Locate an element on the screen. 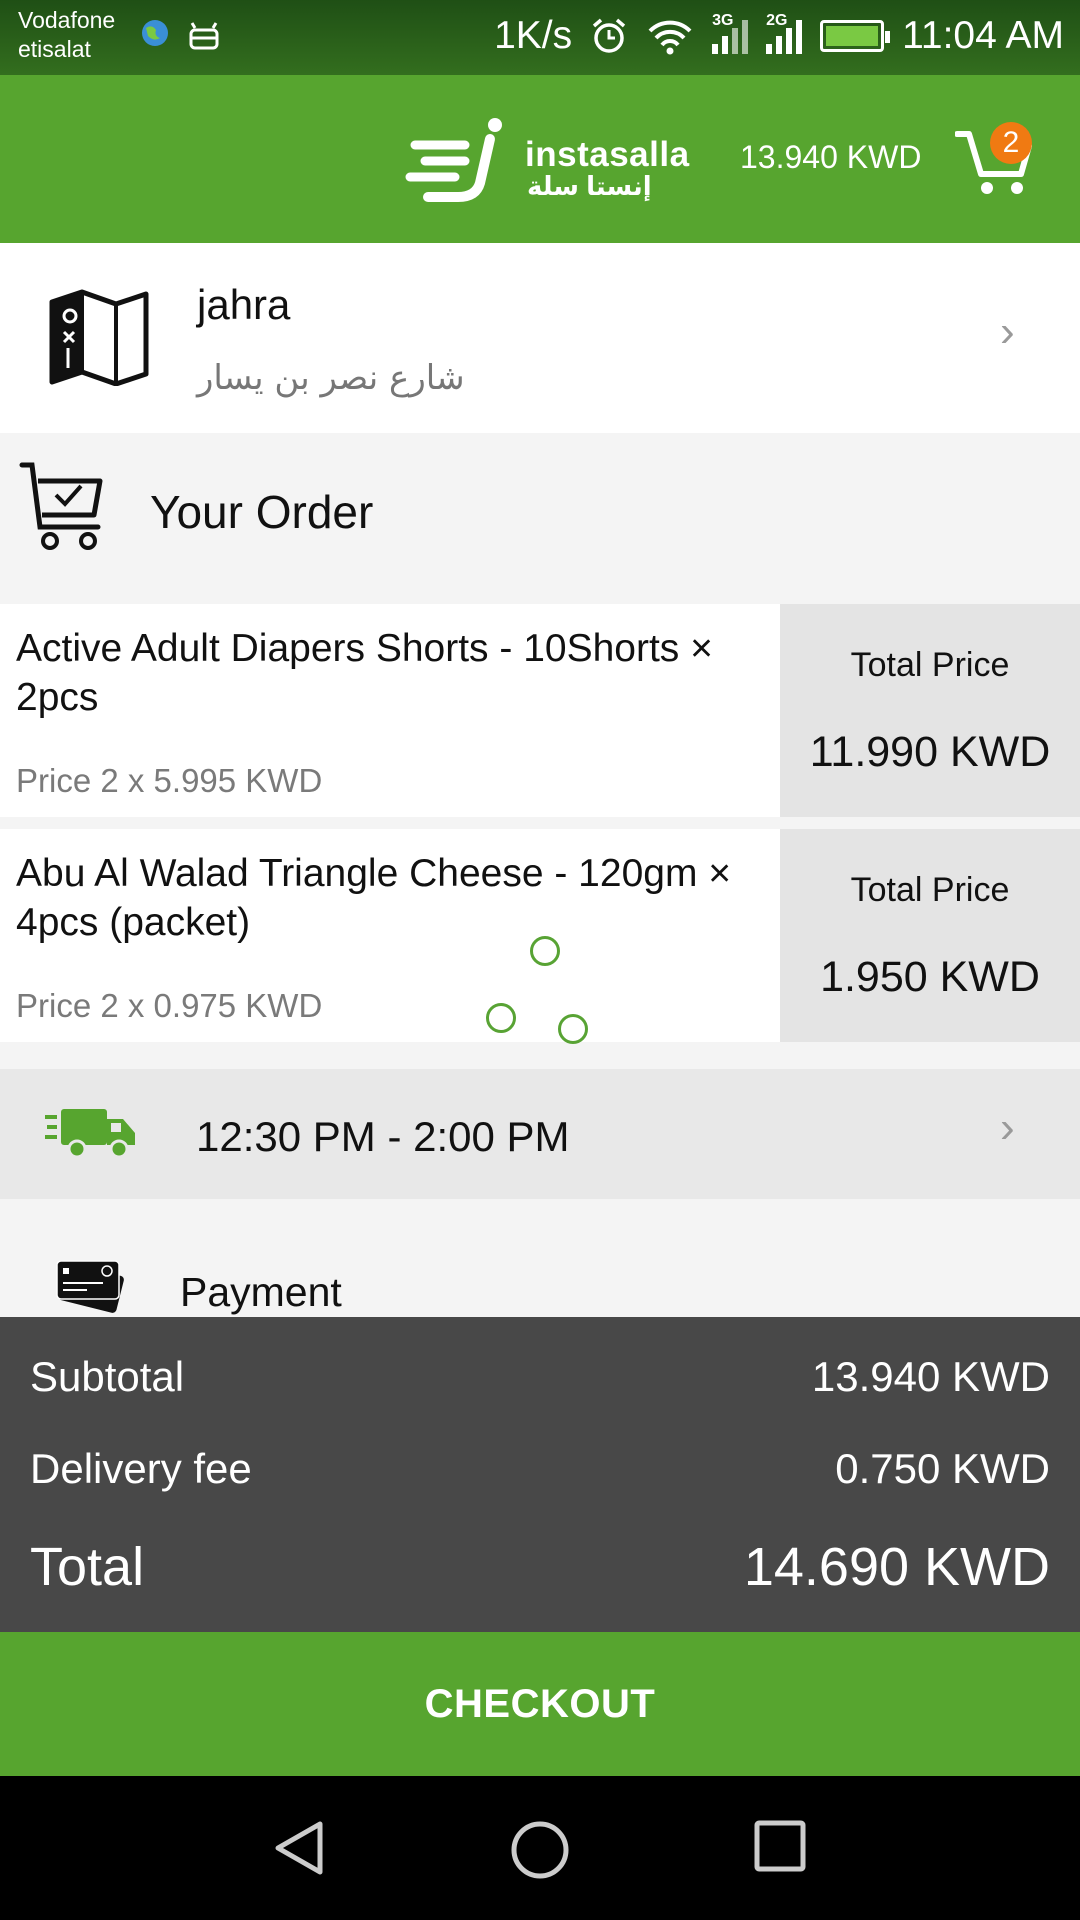 The image size is (1080, 1920). recents-icon is located at coordinates (780, 1846).